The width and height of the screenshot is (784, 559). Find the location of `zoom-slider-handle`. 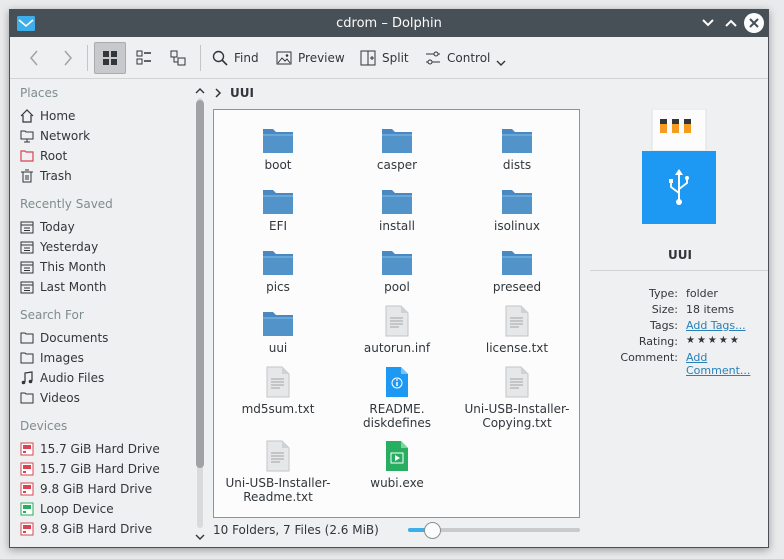

zoom-slider-handle is located at coordinates (432, 530).